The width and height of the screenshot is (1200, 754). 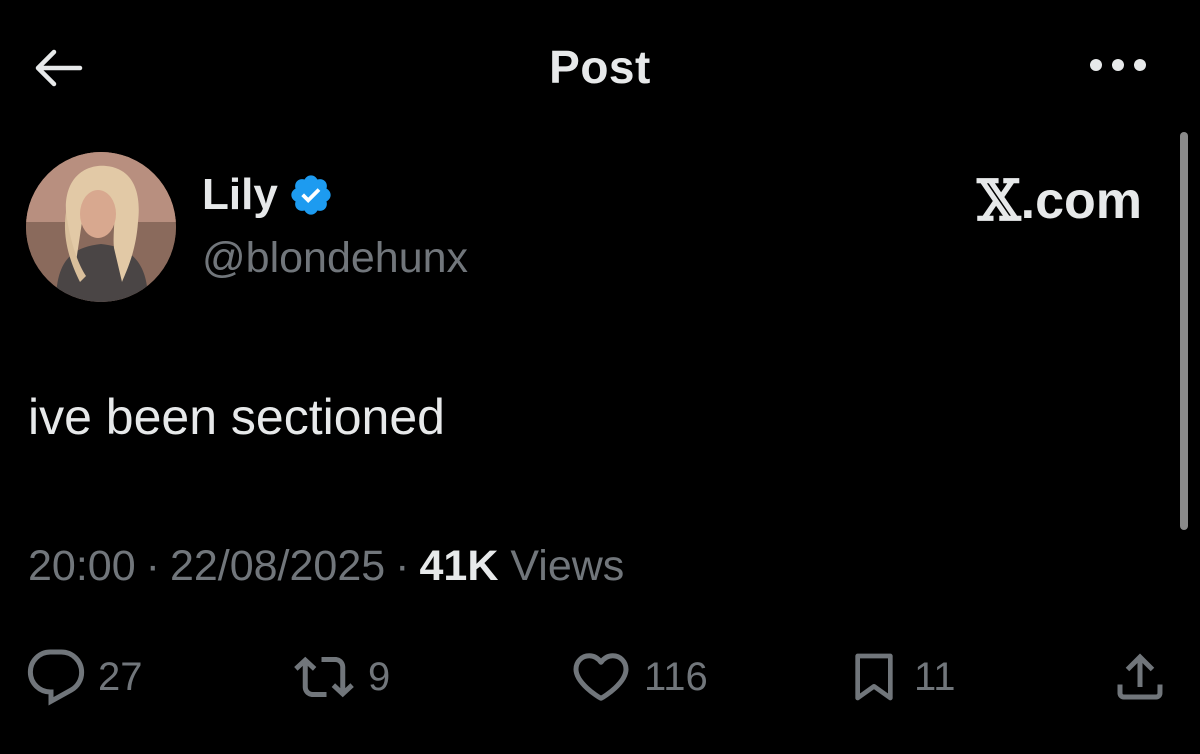 I want to click on avatar-image, so click(x=101, y=227).